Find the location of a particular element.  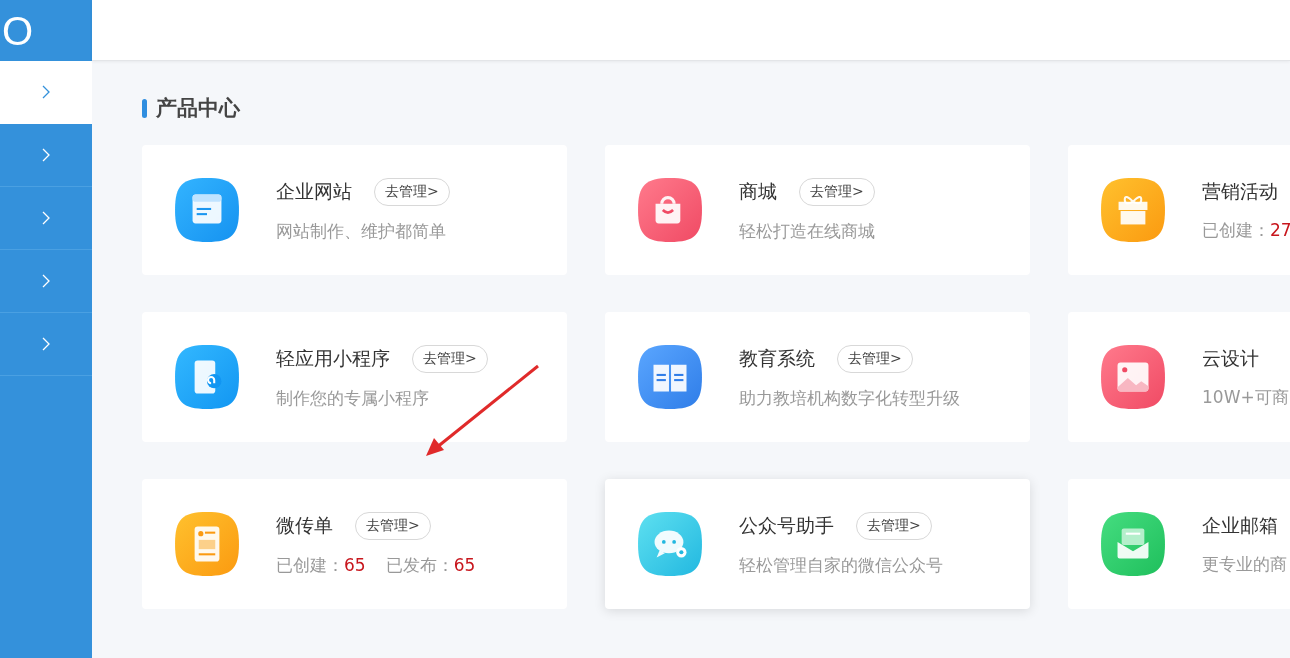

product-card: 微传单 去管理> 已创建：65 已发布：65 is located at coordinates (354, 544).